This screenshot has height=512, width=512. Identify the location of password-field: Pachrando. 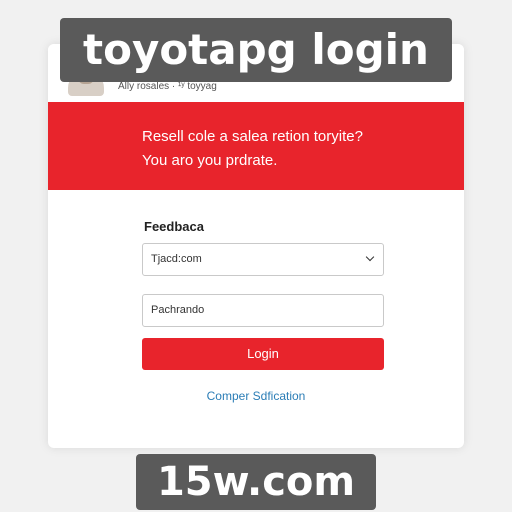
(263, 310).